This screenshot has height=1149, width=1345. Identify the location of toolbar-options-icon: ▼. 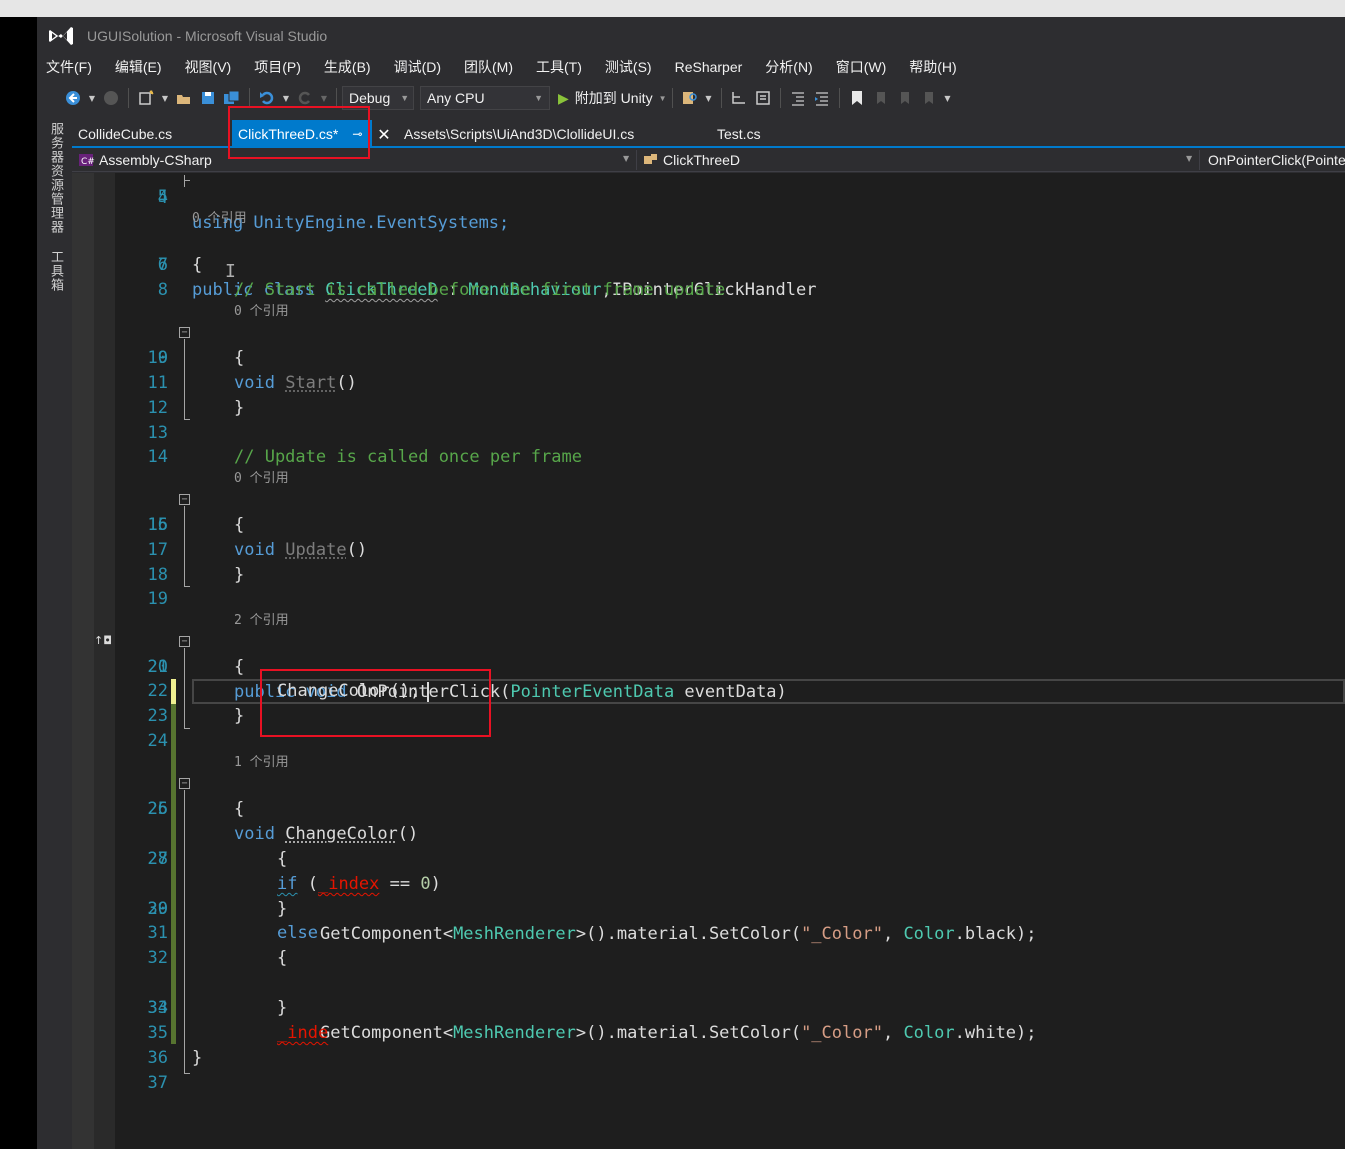
(948, 98).